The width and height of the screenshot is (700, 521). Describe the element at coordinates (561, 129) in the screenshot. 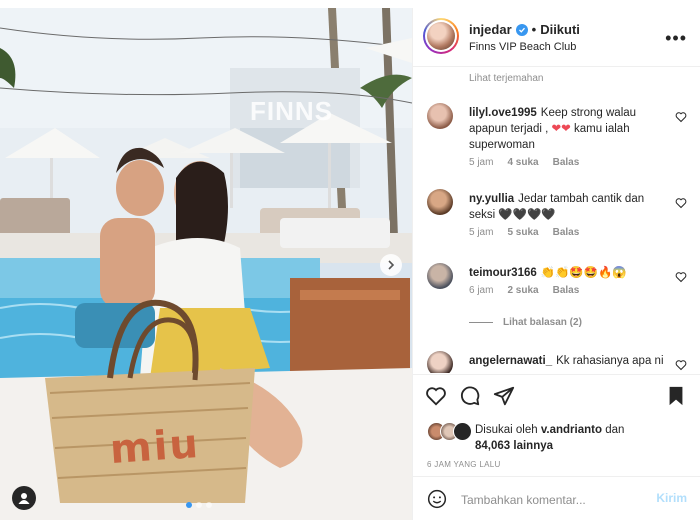

I see `comment-emoji: ❤❤` at that location.